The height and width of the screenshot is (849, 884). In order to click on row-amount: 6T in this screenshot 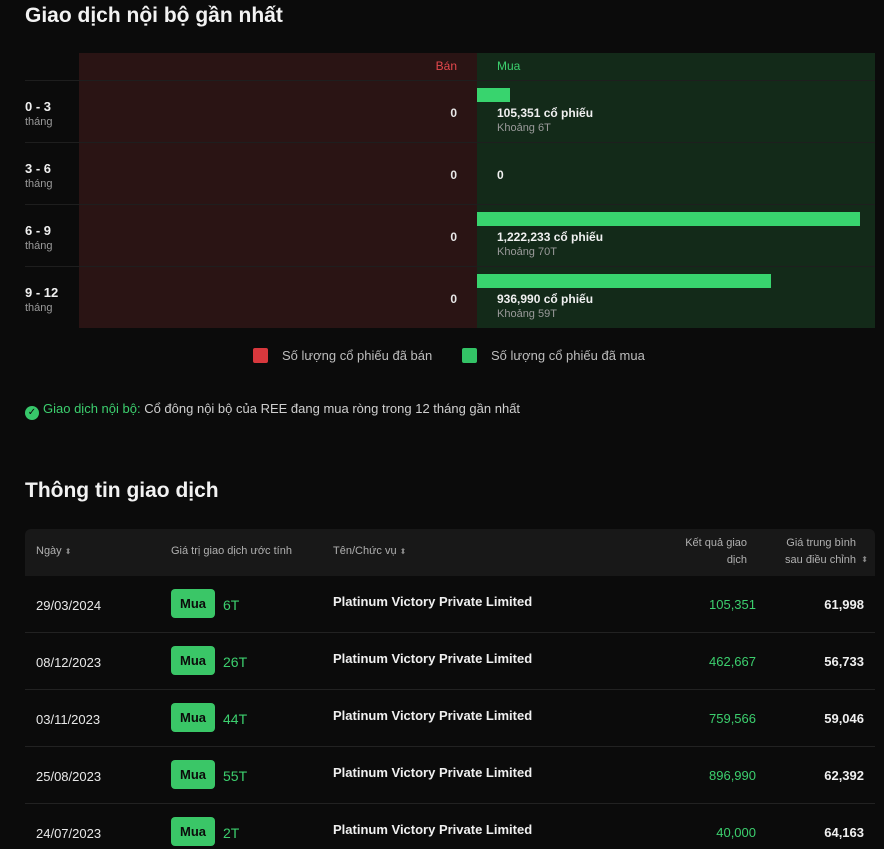, I will do `click(231, 605)`.